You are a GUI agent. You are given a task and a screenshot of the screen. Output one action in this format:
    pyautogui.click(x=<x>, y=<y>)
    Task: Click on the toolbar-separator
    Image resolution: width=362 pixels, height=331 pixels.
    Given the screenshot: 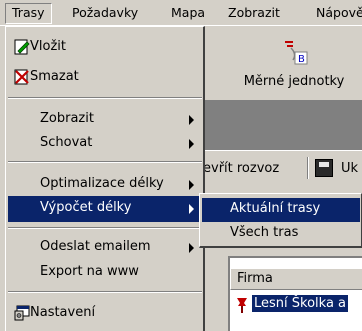 What is the action you would take?
    pyautogui.click(x=308, y=168)
    